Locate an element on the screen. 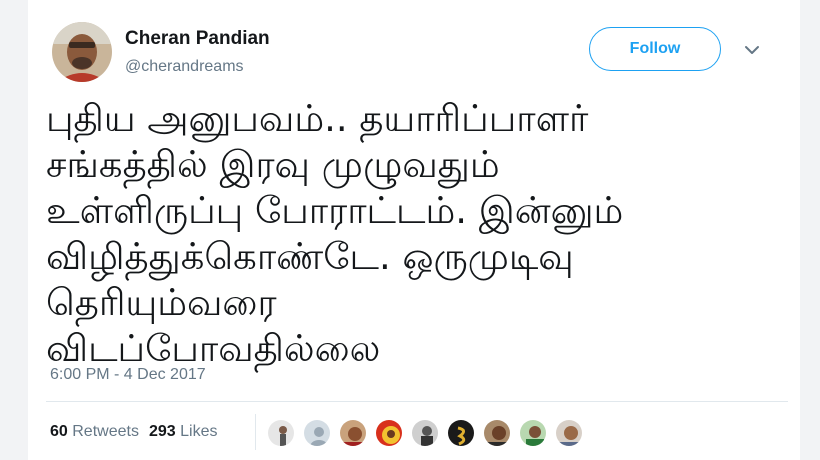  follow-button: Follow is located at coordinates (655, 49).